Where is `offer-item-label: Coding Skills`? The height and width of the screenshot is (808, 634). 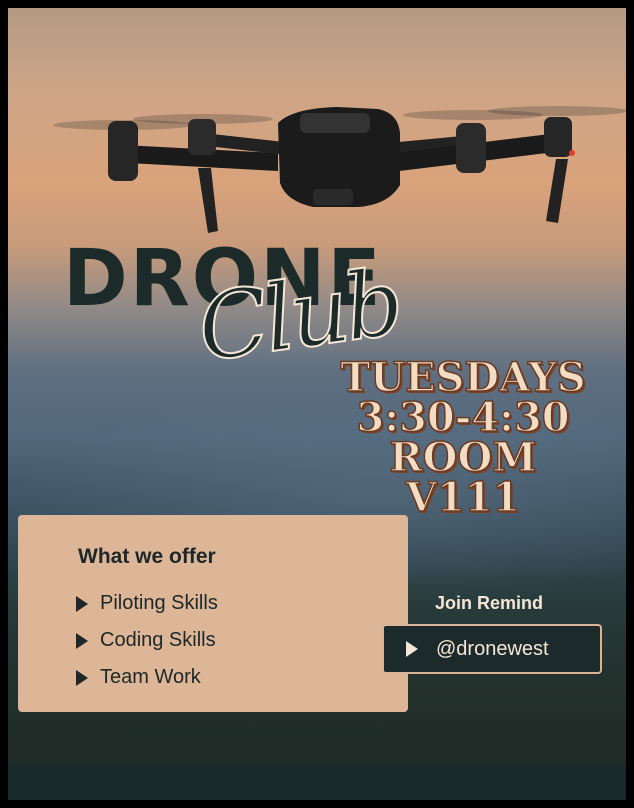
offer-item-label: Coding Skills is located at coordinates (158, 640).